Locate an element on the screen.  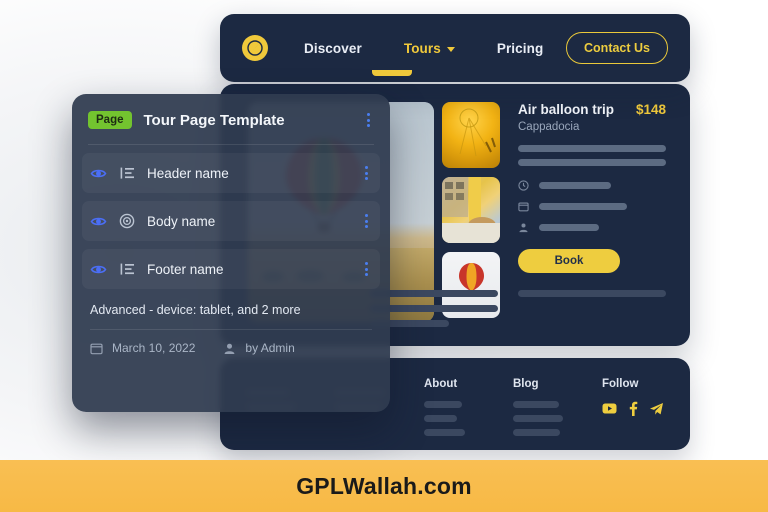
compass-icon is located at coordinates (255, 48).